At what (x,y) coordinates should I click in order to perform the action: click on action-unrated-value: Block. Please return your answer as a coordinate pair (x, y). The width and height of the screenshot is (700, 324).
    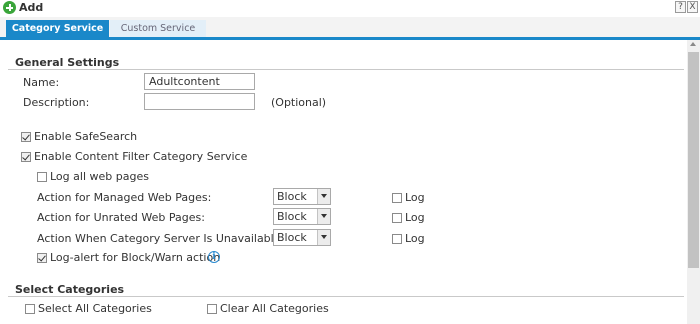
    Looking at the image, I should click on (292, 216).